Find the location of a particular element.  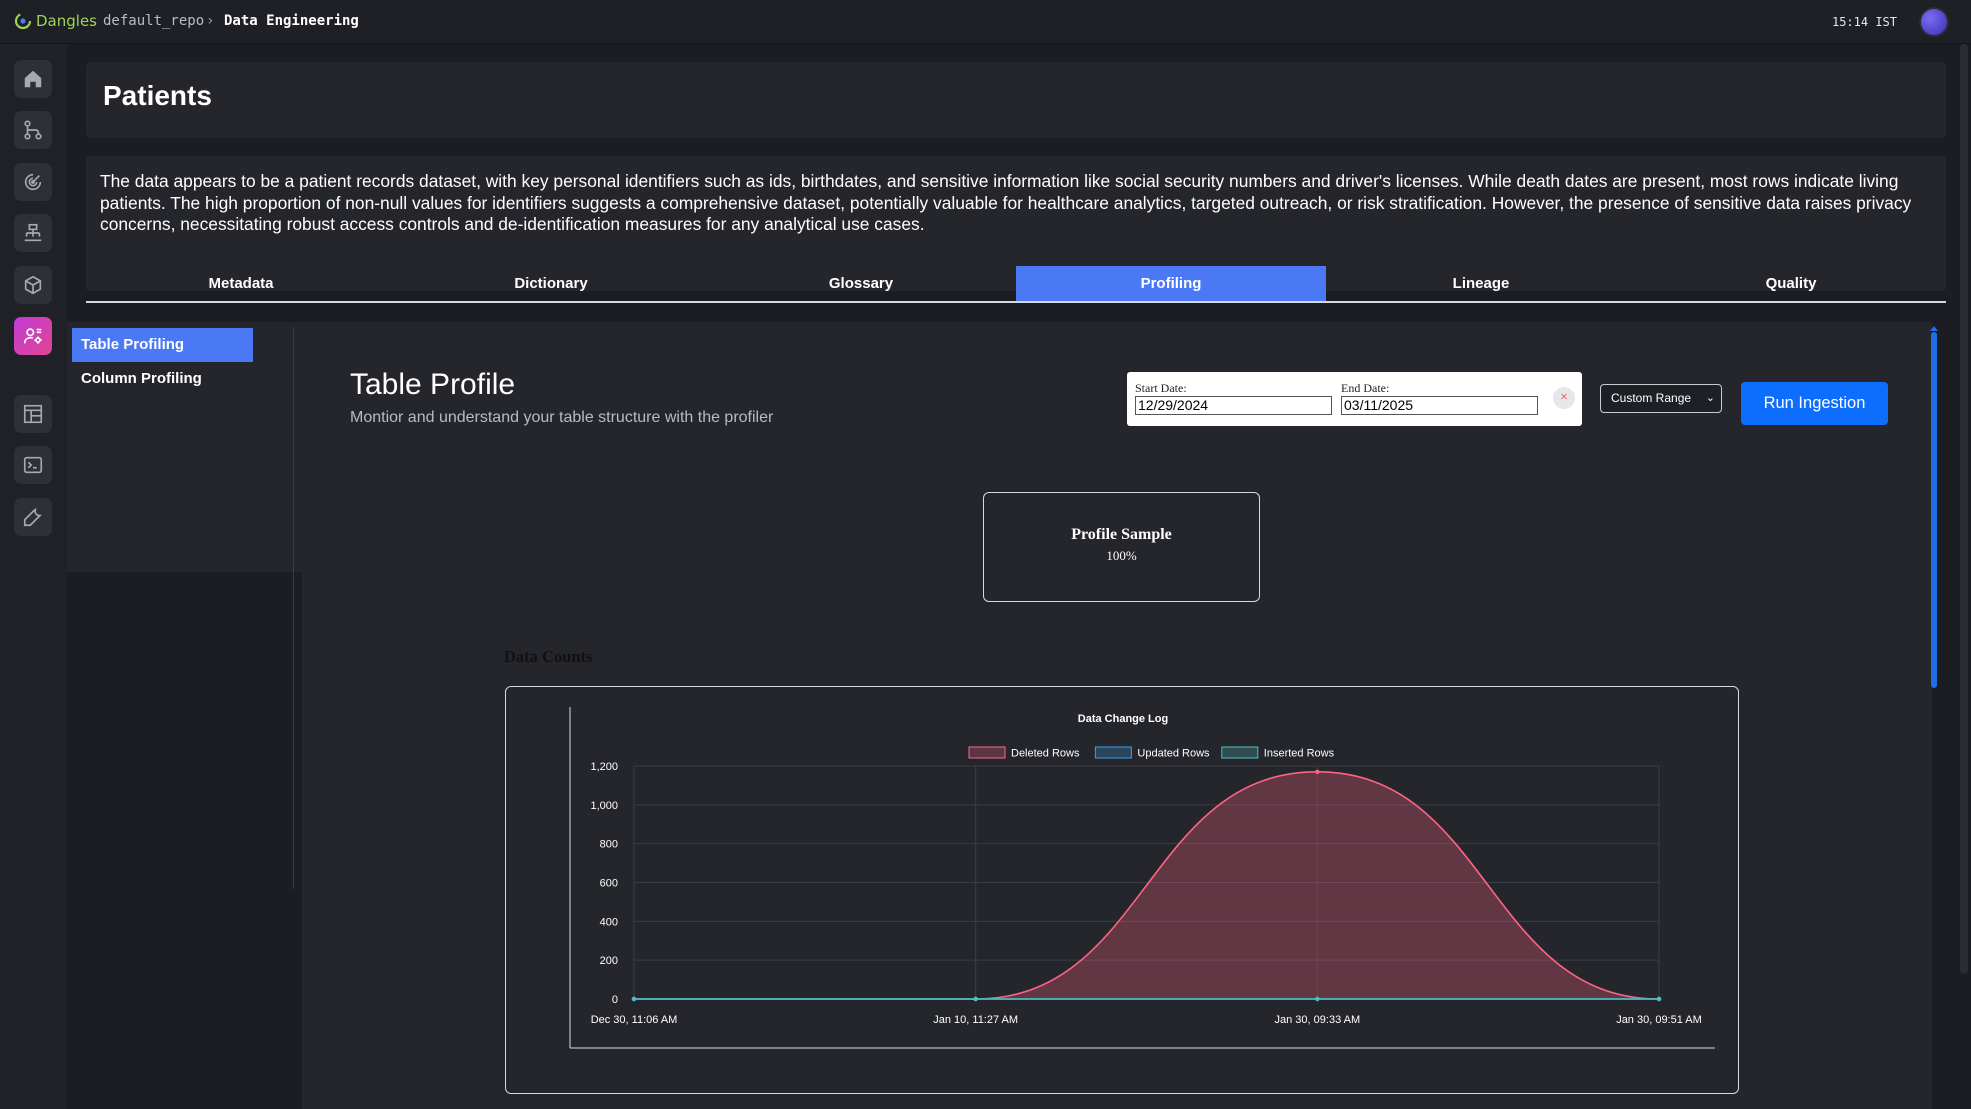

brand: Dangles is located at coordinates (55, 21).